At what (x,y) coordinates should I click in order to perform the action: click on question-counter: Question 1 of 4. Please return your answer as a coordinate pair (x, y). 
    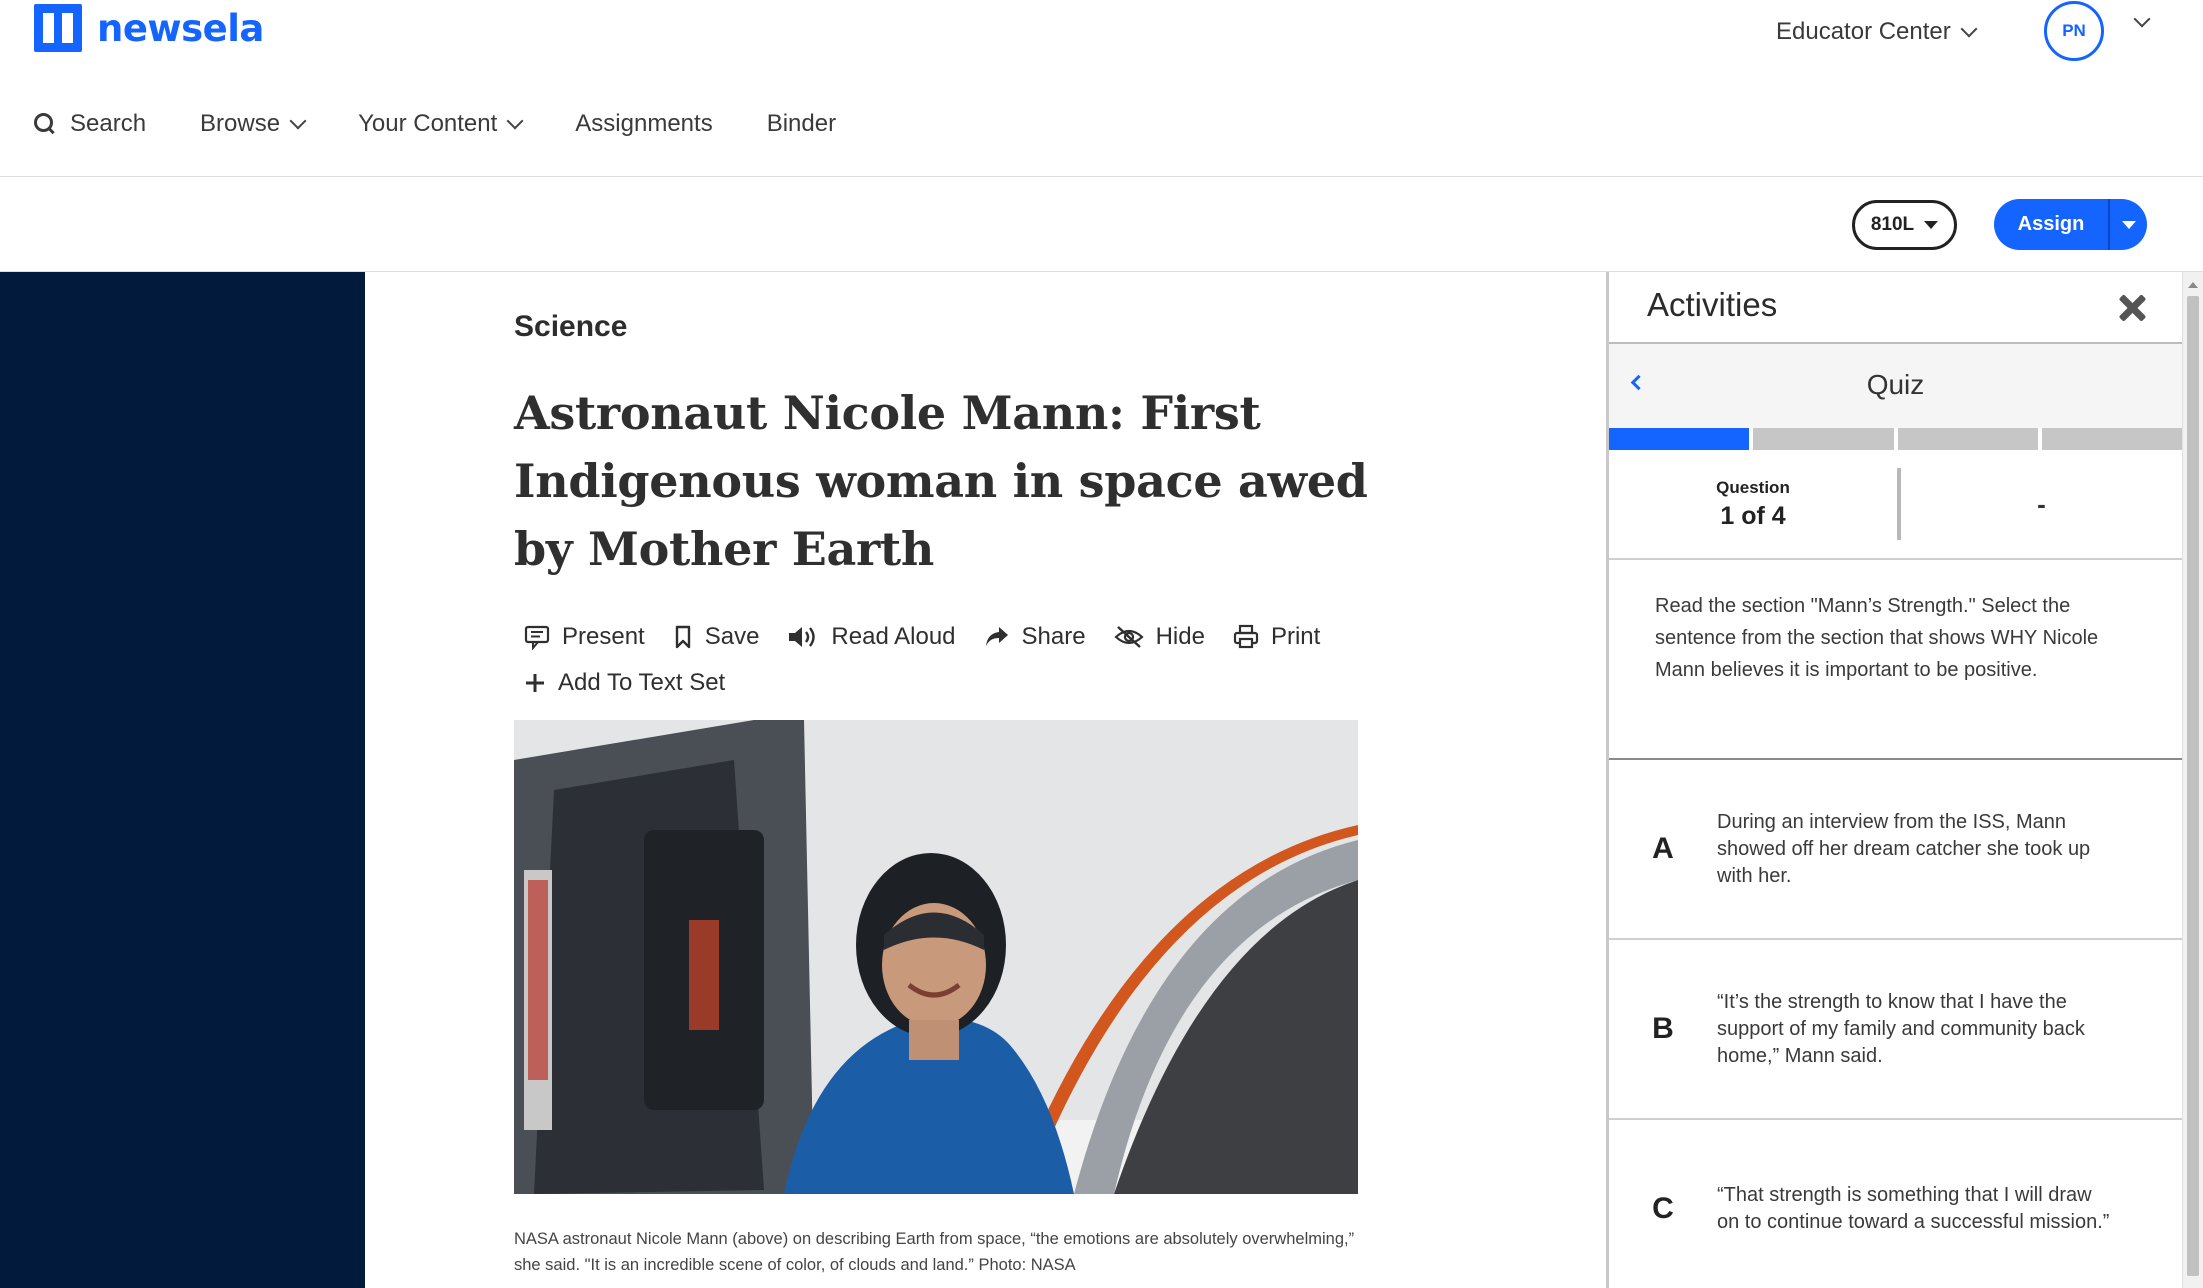
    Looking at the image, I should click on (1753, 504).